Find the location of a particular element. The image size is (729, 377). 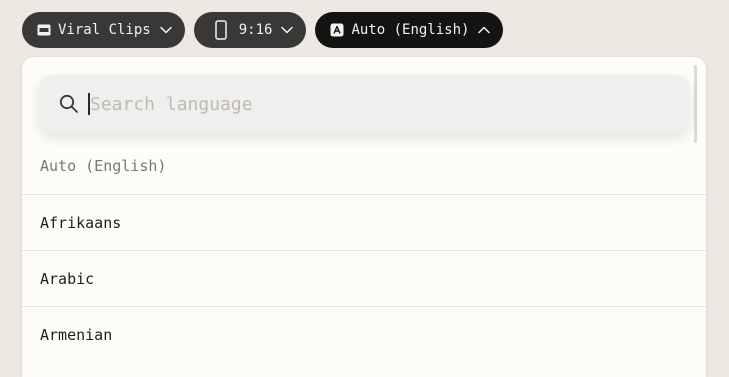

language-option-arabic: Arabic is located at coordinates (364, 278).